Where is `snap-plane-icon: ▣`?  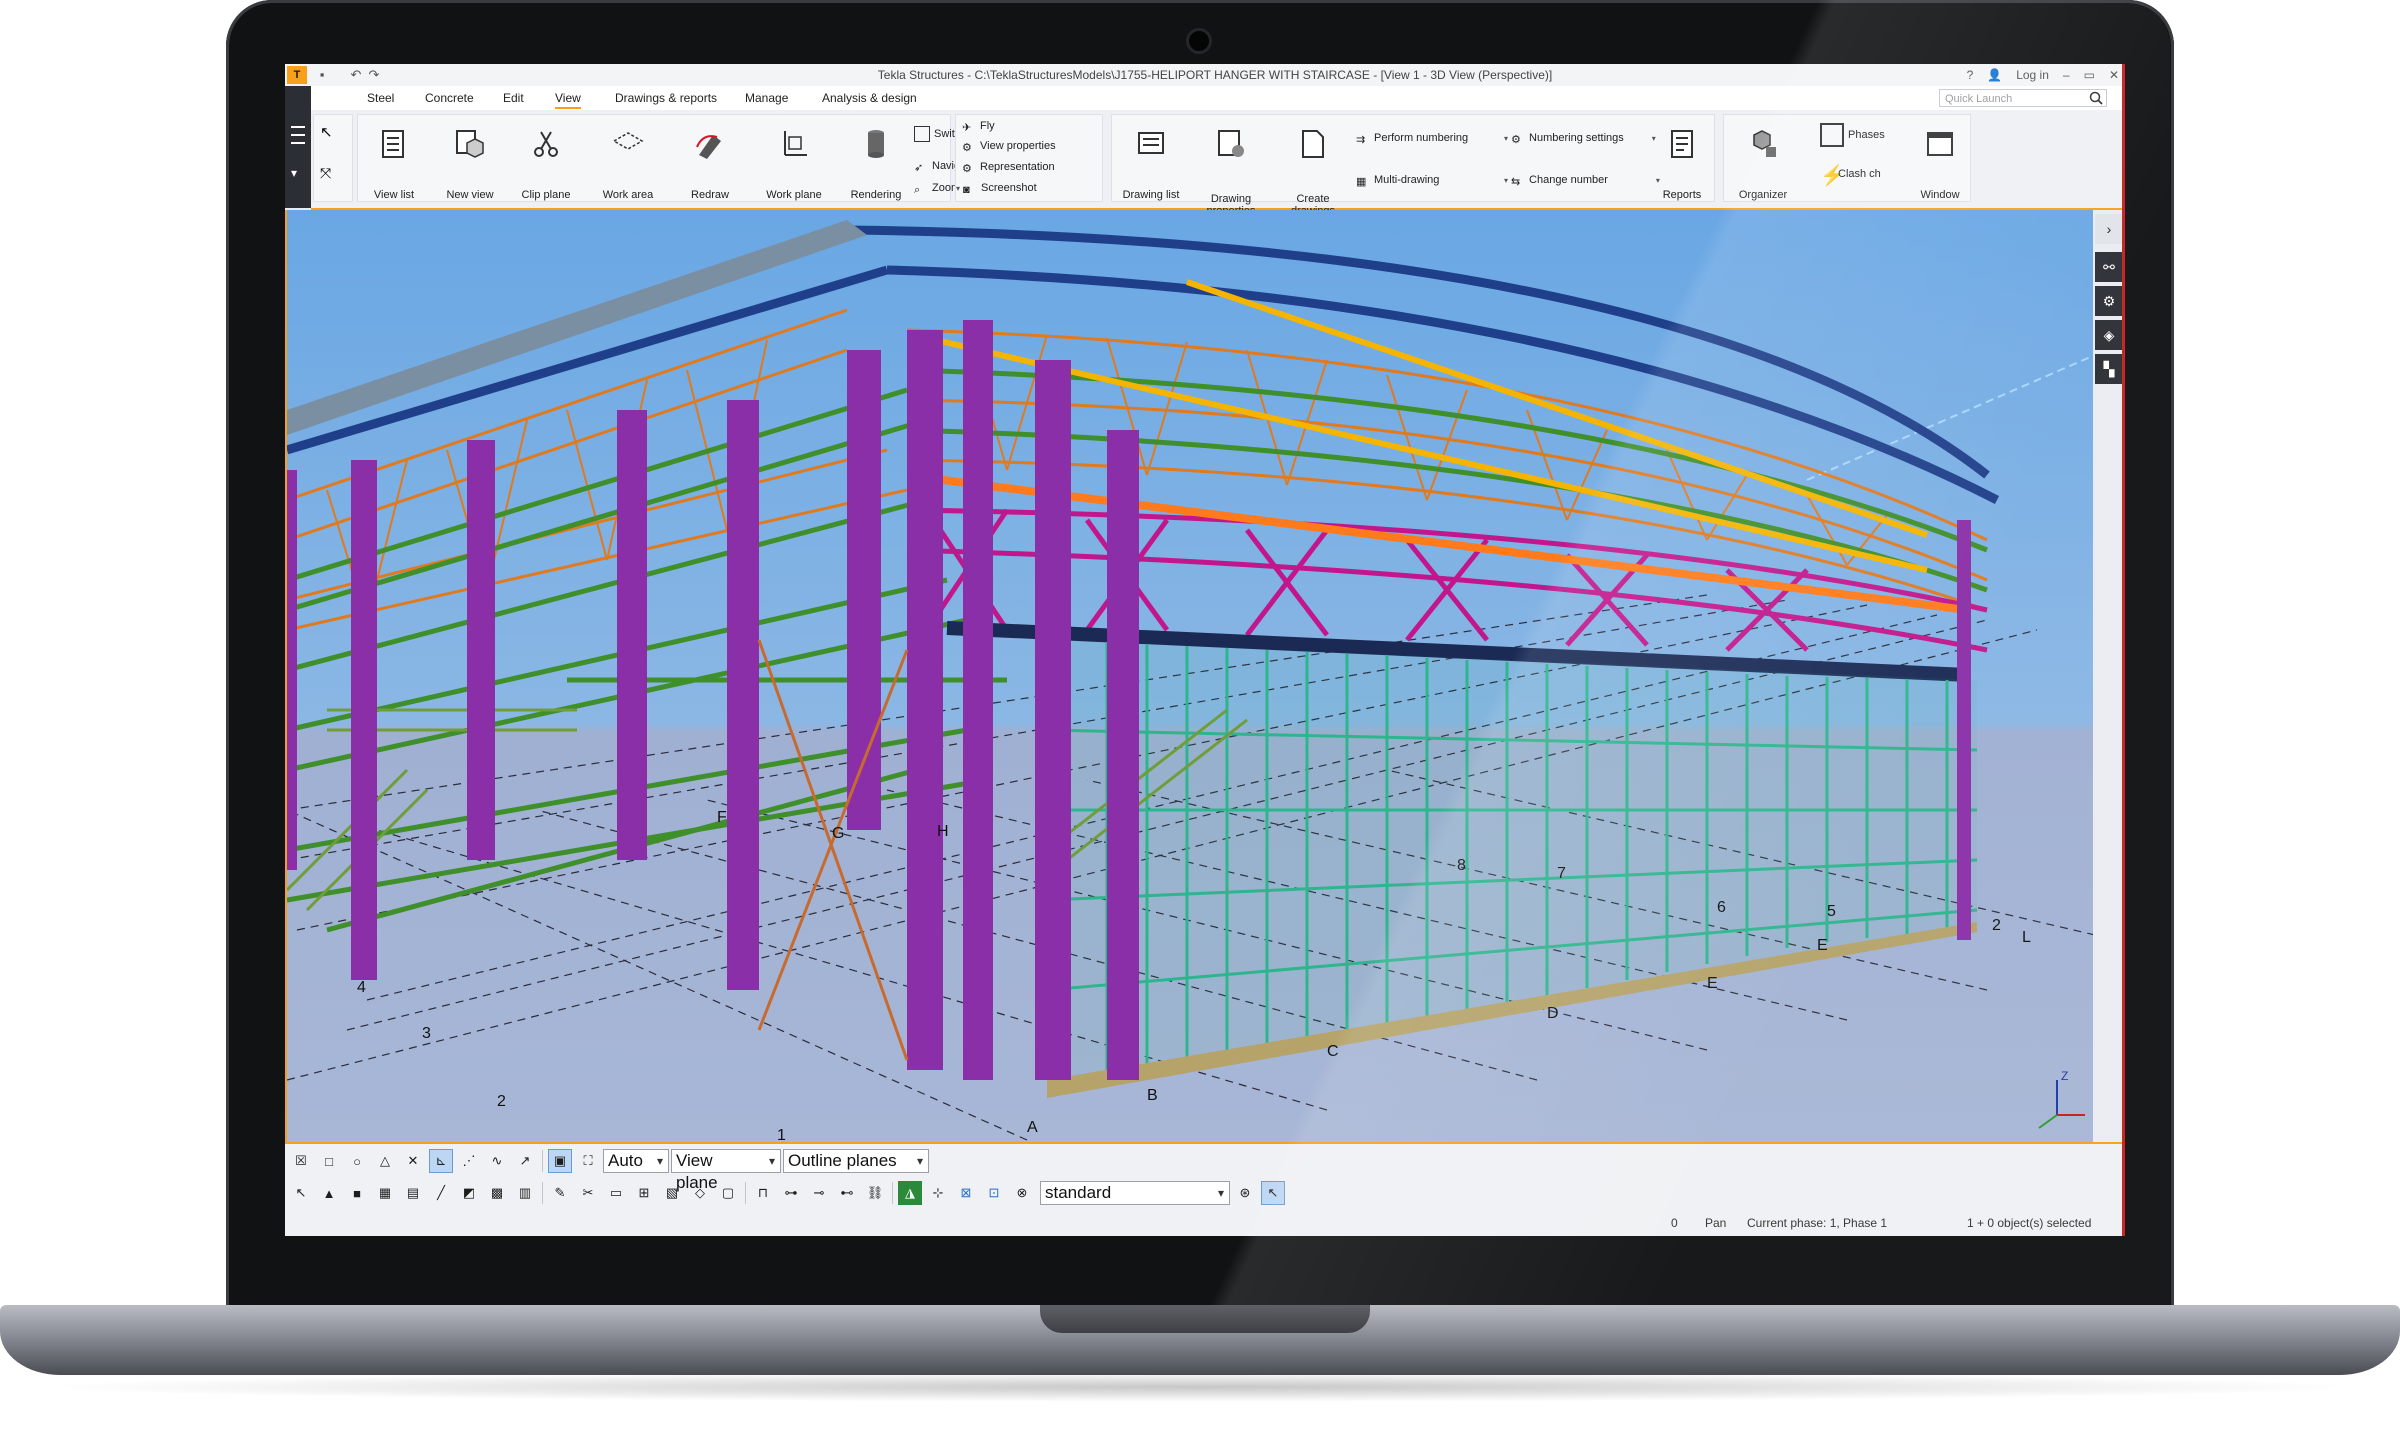
snap-plane-icon: ▣ is located at coordinates (560, 1161).